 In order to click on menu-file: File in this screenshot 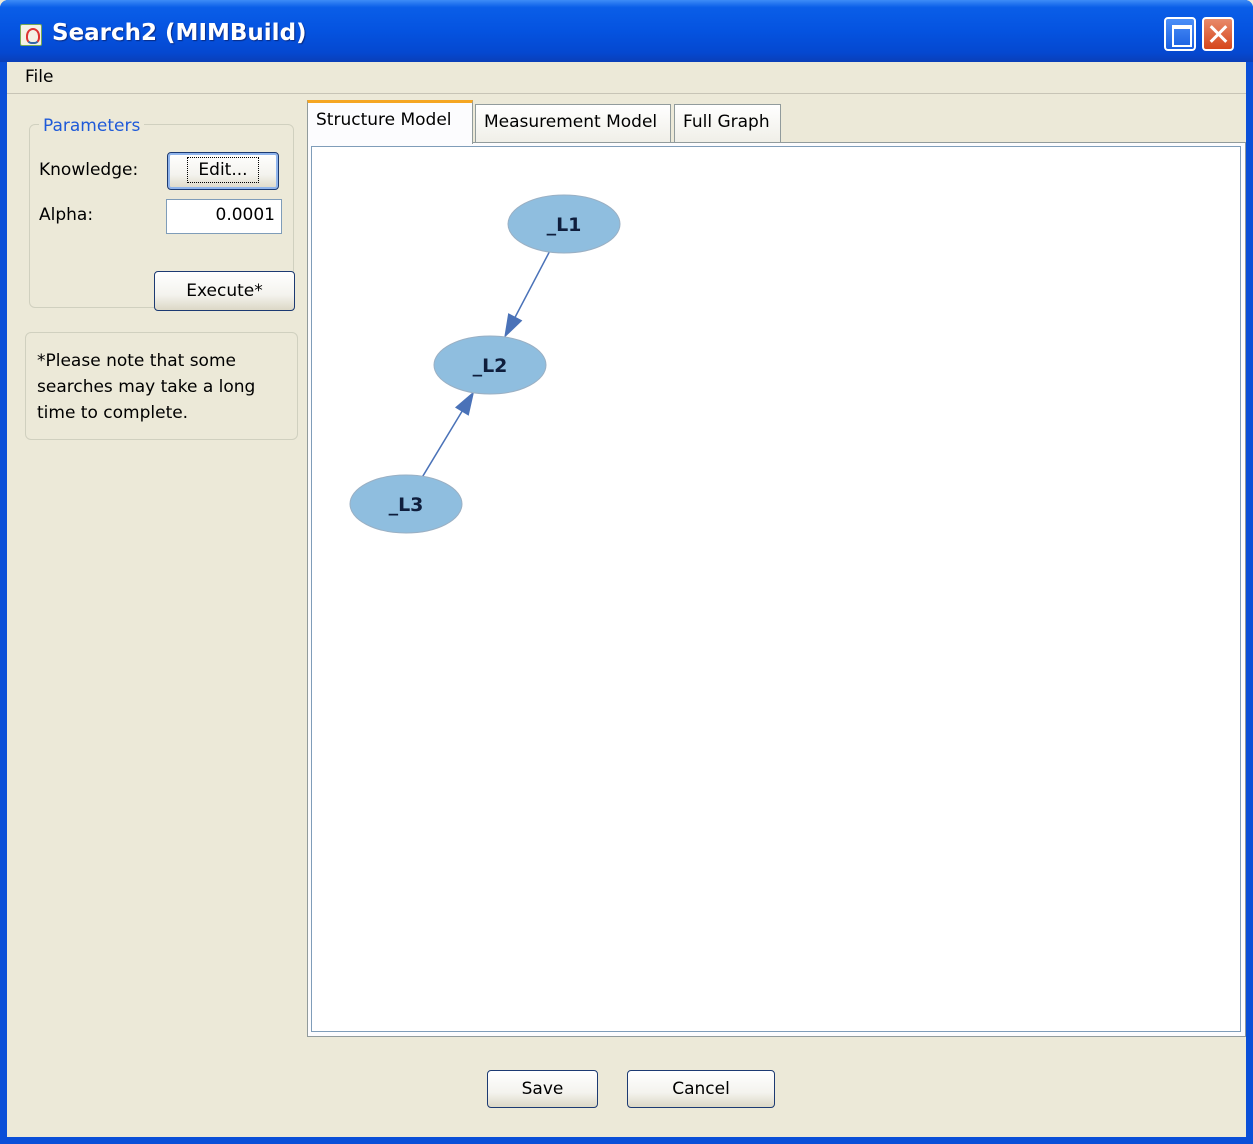, I will do `click(39, 77)`.